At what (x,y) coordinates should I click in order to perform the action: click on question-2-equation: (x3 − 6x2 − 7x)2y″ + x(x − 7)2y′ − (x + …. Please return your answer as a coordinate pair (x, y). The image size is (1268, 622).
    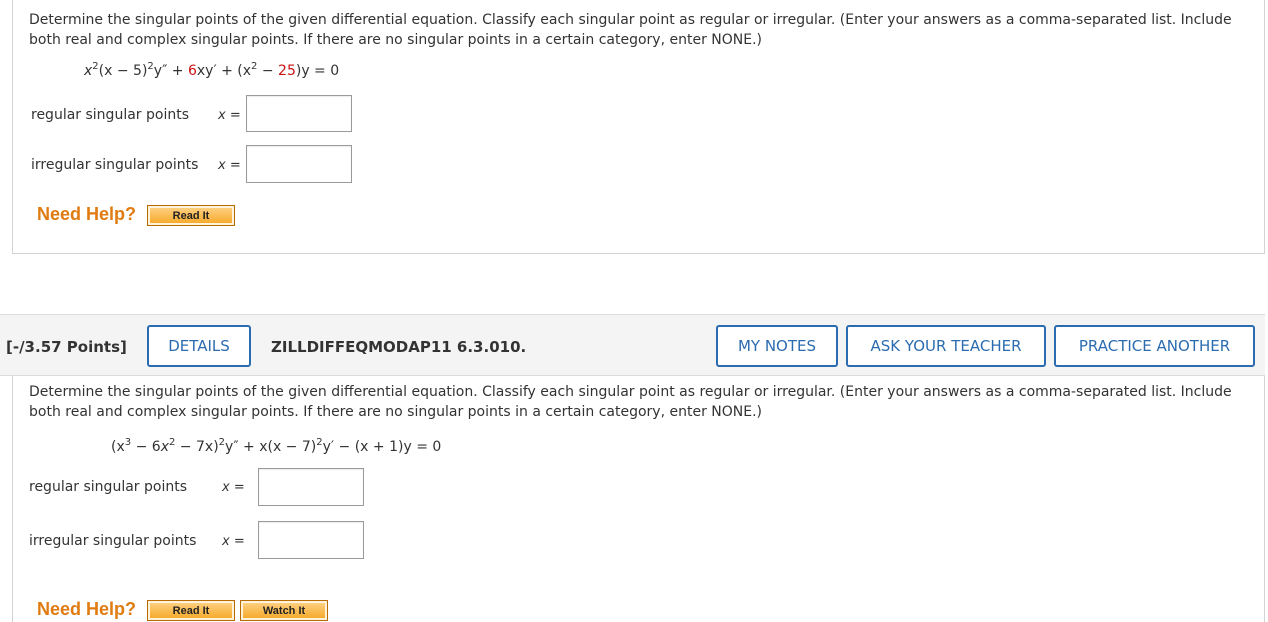
    Looking at the image, I should click on (276, 446).